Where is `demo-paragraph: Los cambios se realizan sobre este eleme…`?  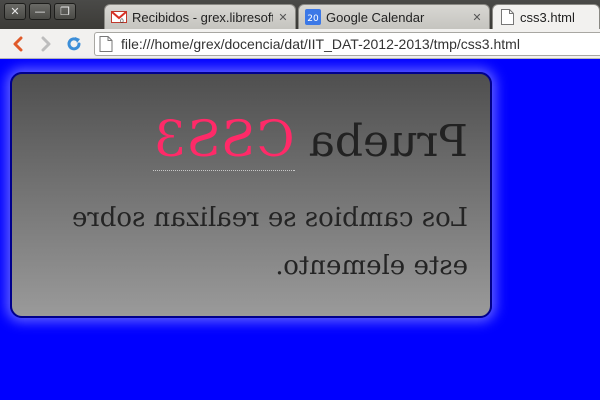
demo-paragraph: Los cambios se realizan sobre este eleme… is located at coordinates (269, 242).